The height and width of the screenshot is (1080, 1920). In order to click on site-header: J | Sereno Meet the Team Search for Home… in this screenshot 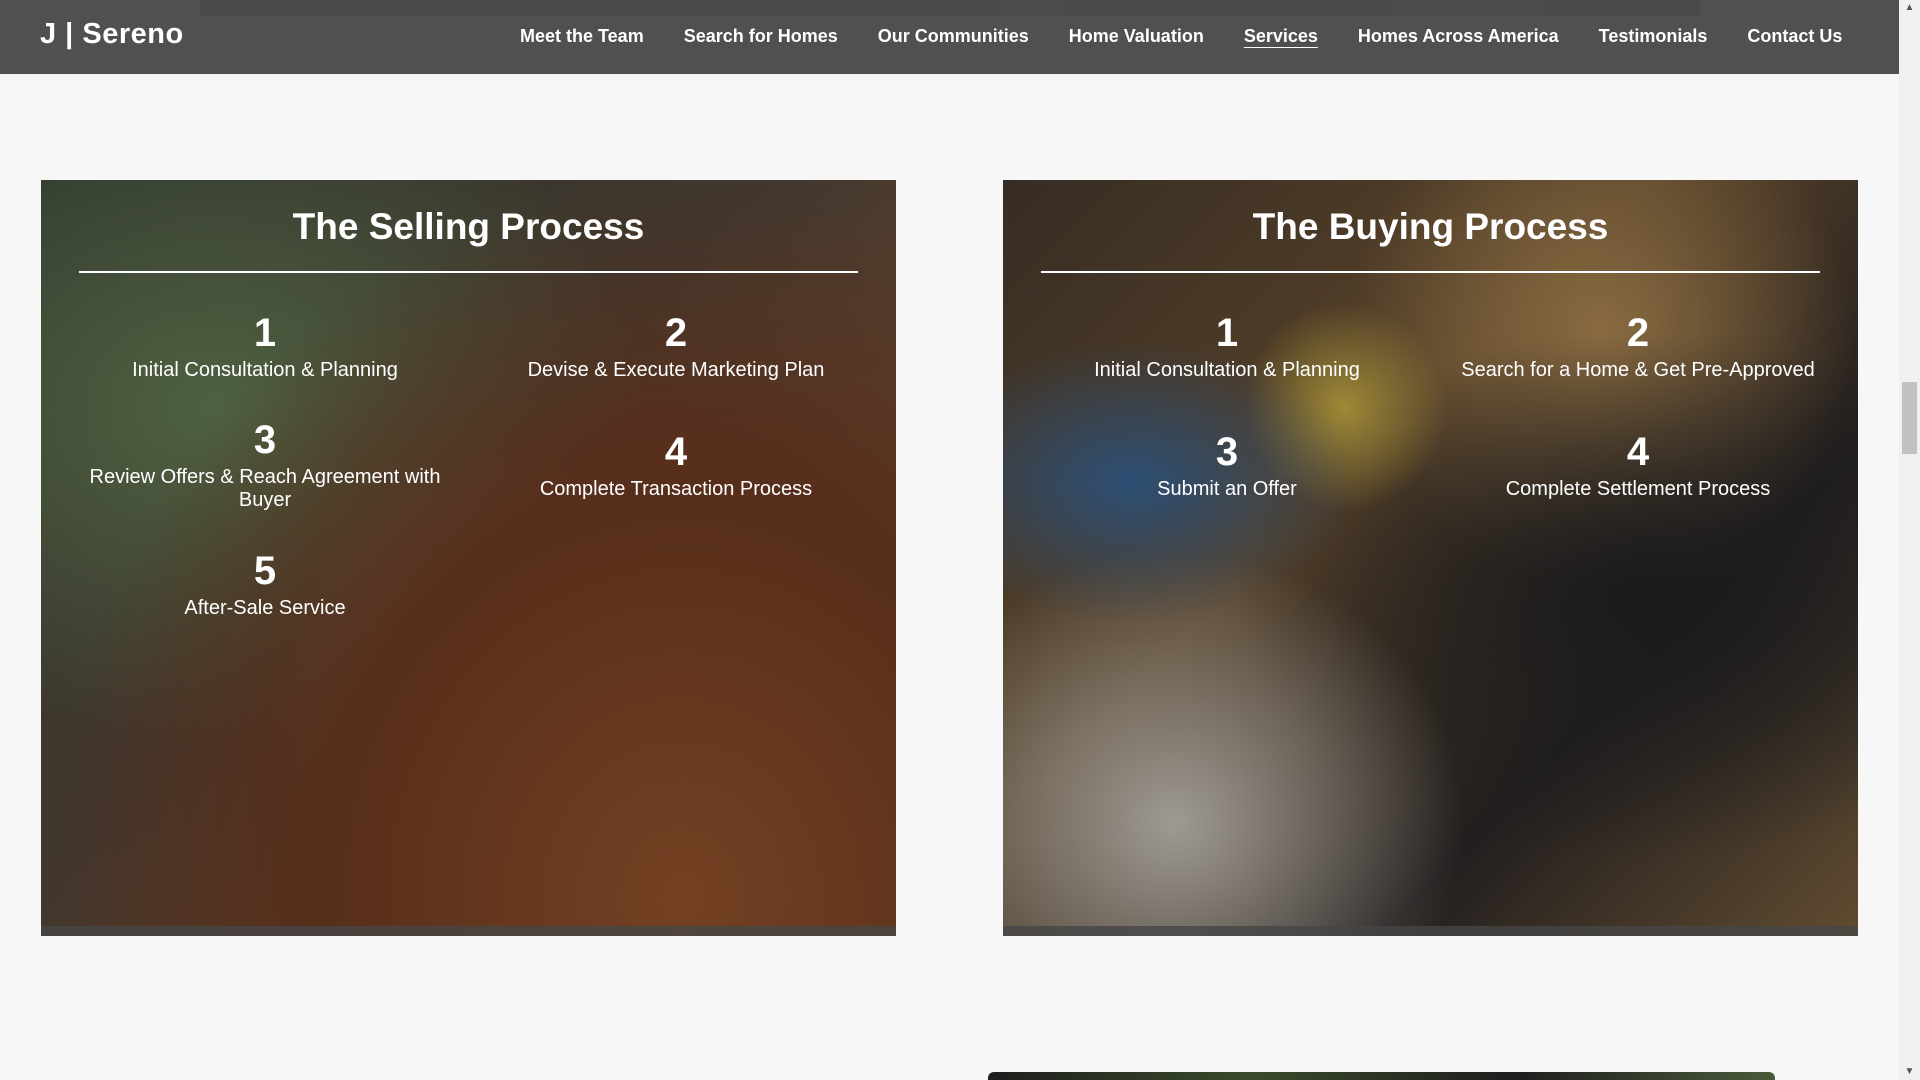, I will do `click(949, 37)`.